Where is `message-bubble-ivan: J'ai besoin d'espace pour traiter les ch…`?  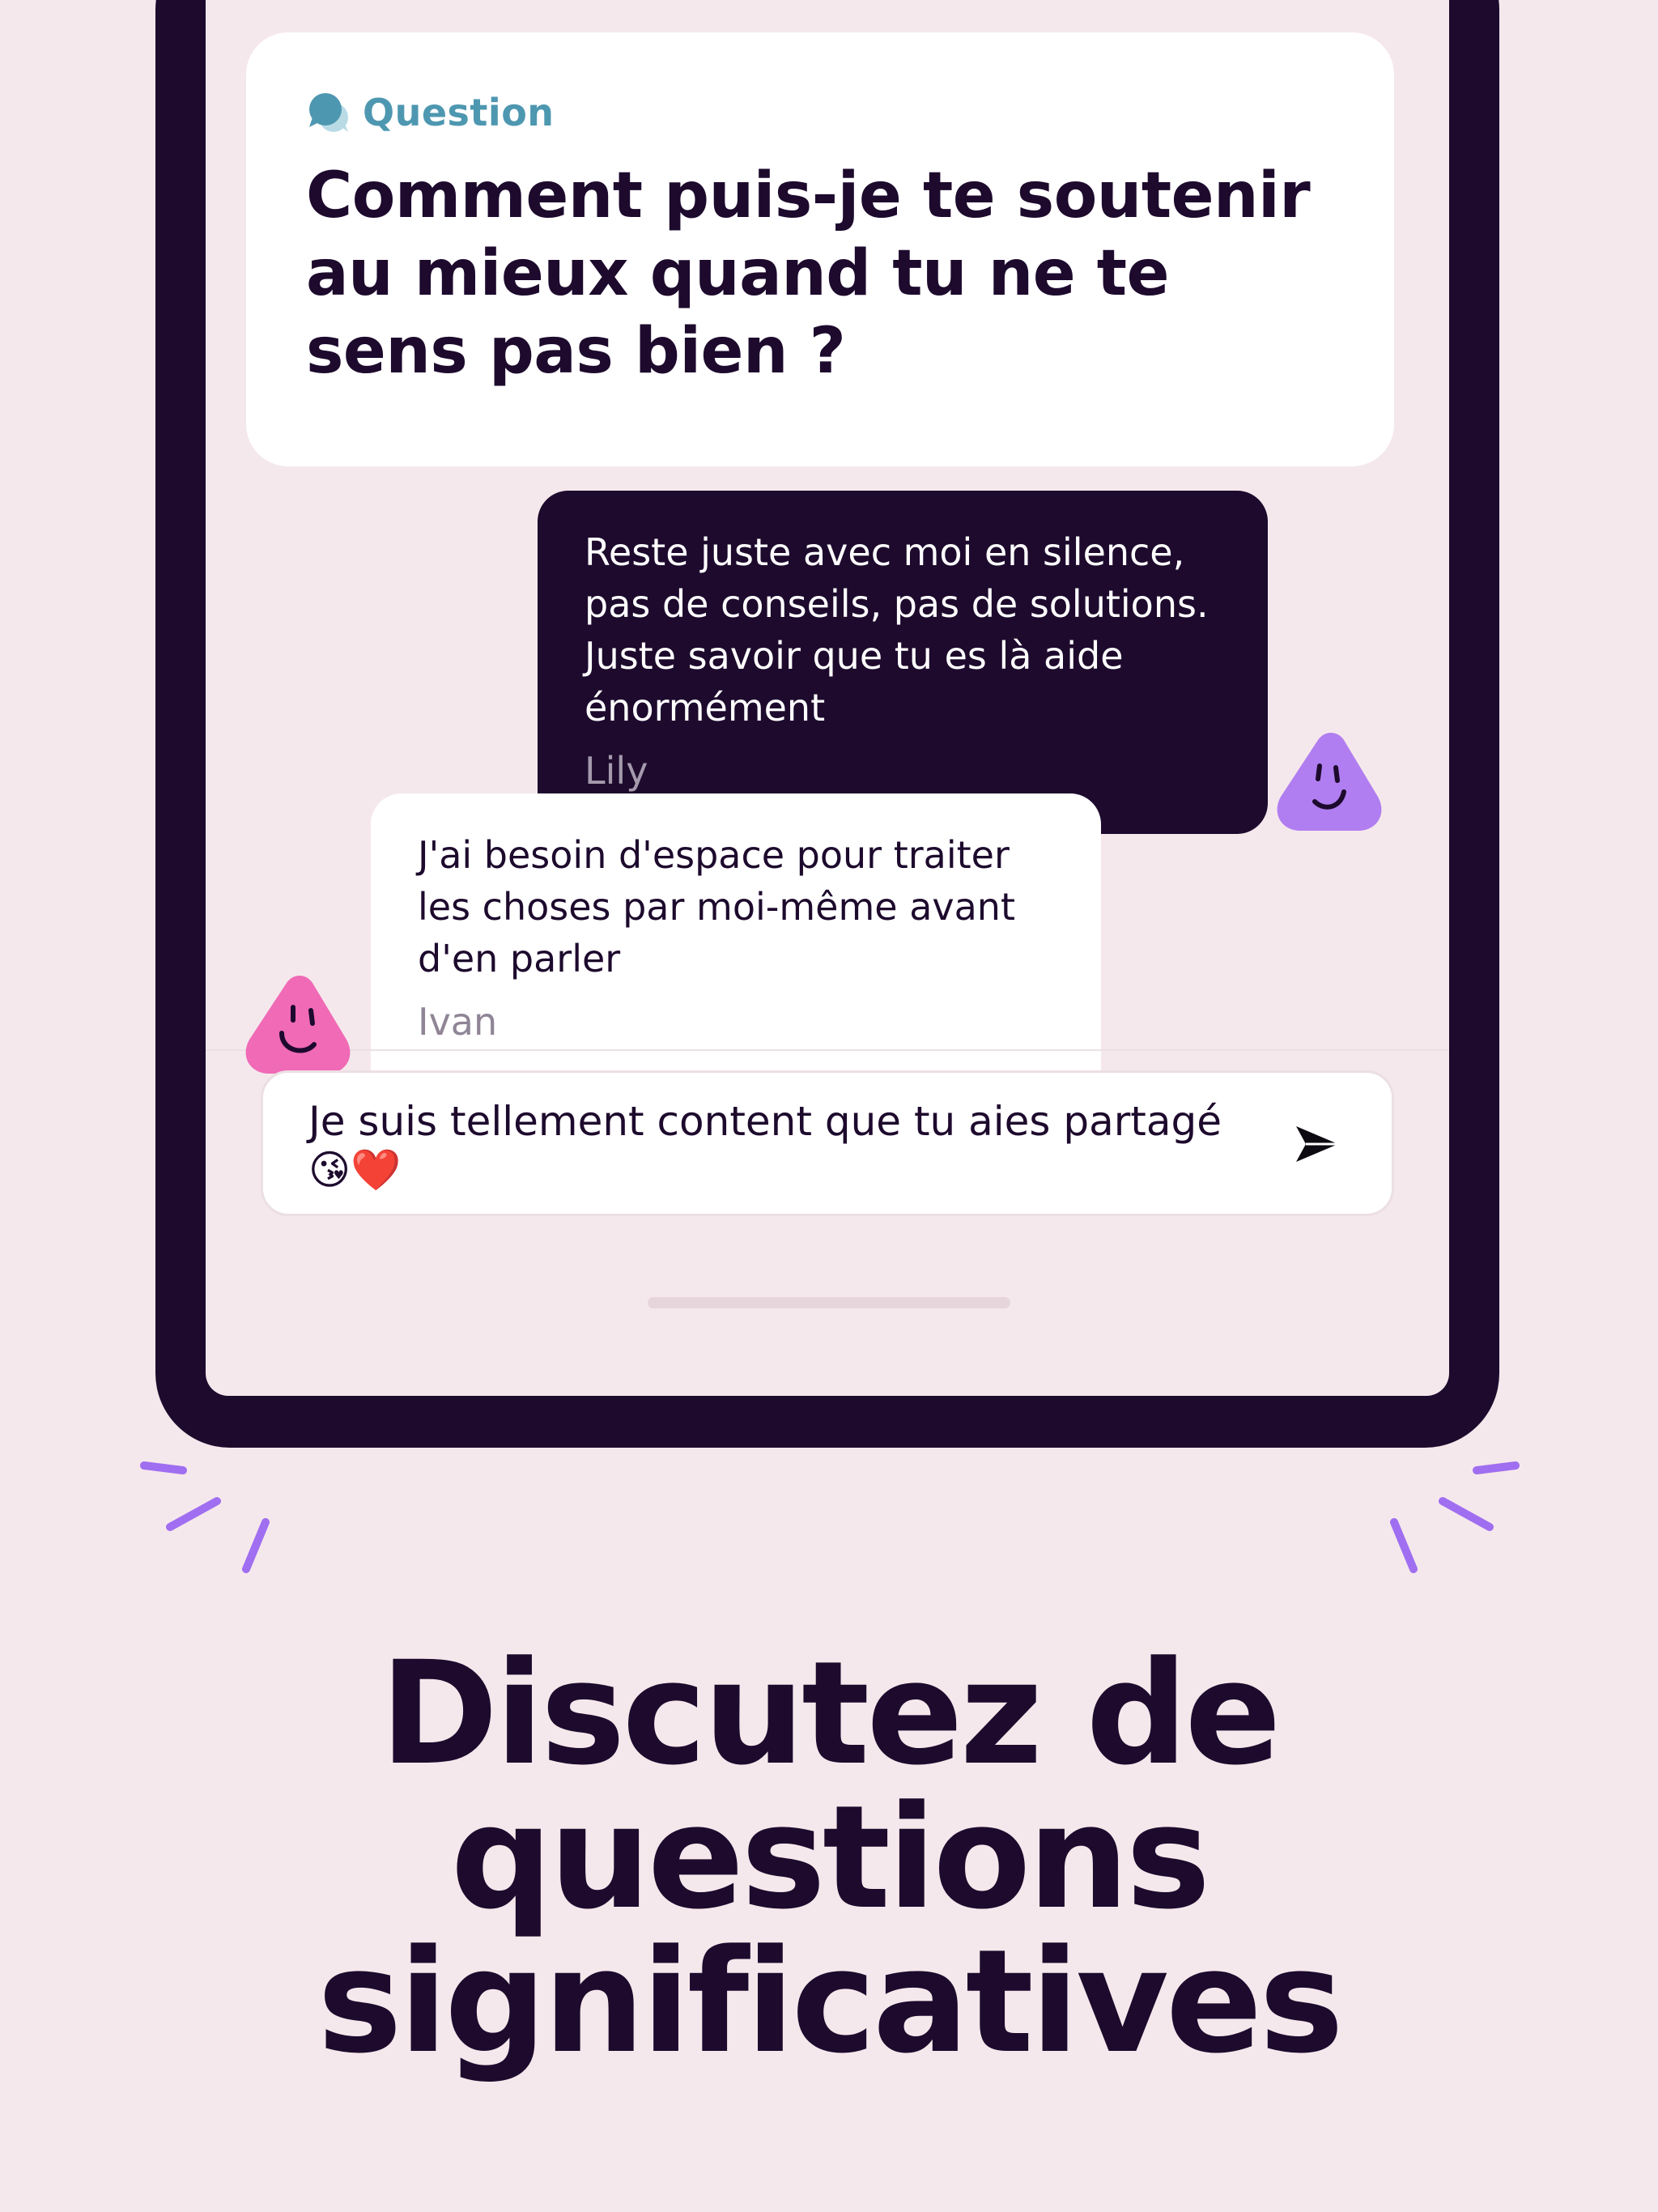 message-bubble-ivan: J'ai besoin d'espace pour traiter les ch… is located at coordinates (736, 955).